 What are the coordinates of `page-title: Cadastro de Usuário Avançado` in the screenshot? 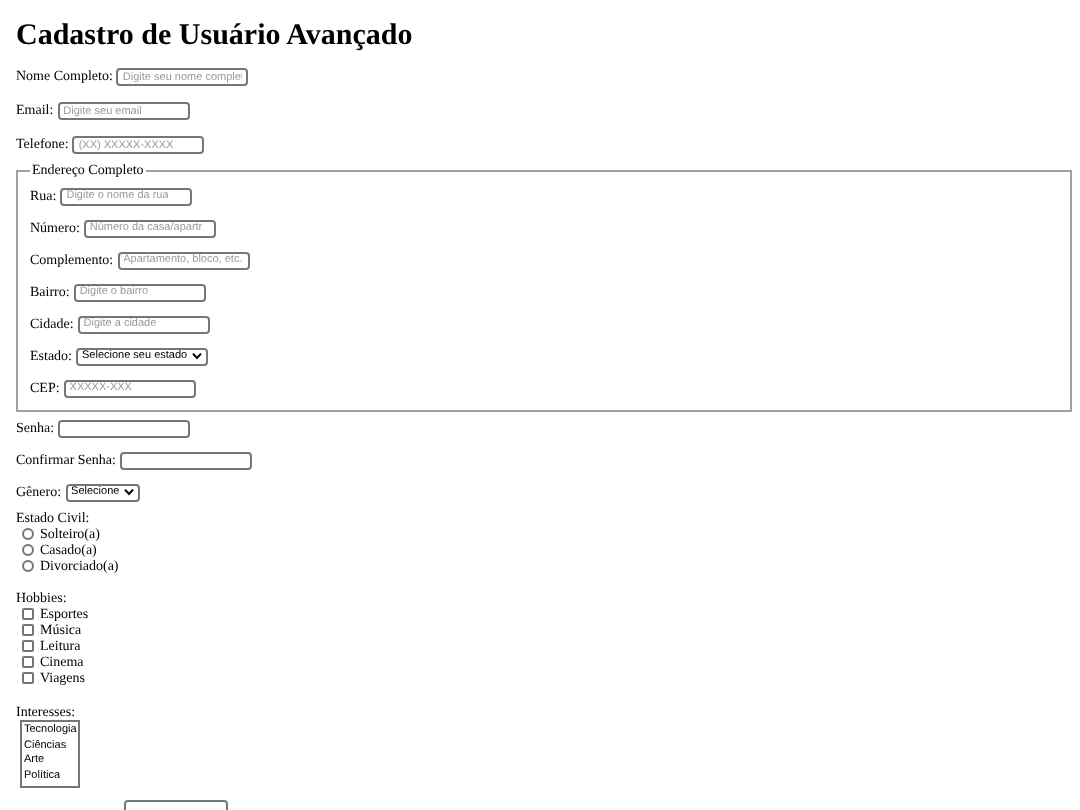 It's located at (215, 37).